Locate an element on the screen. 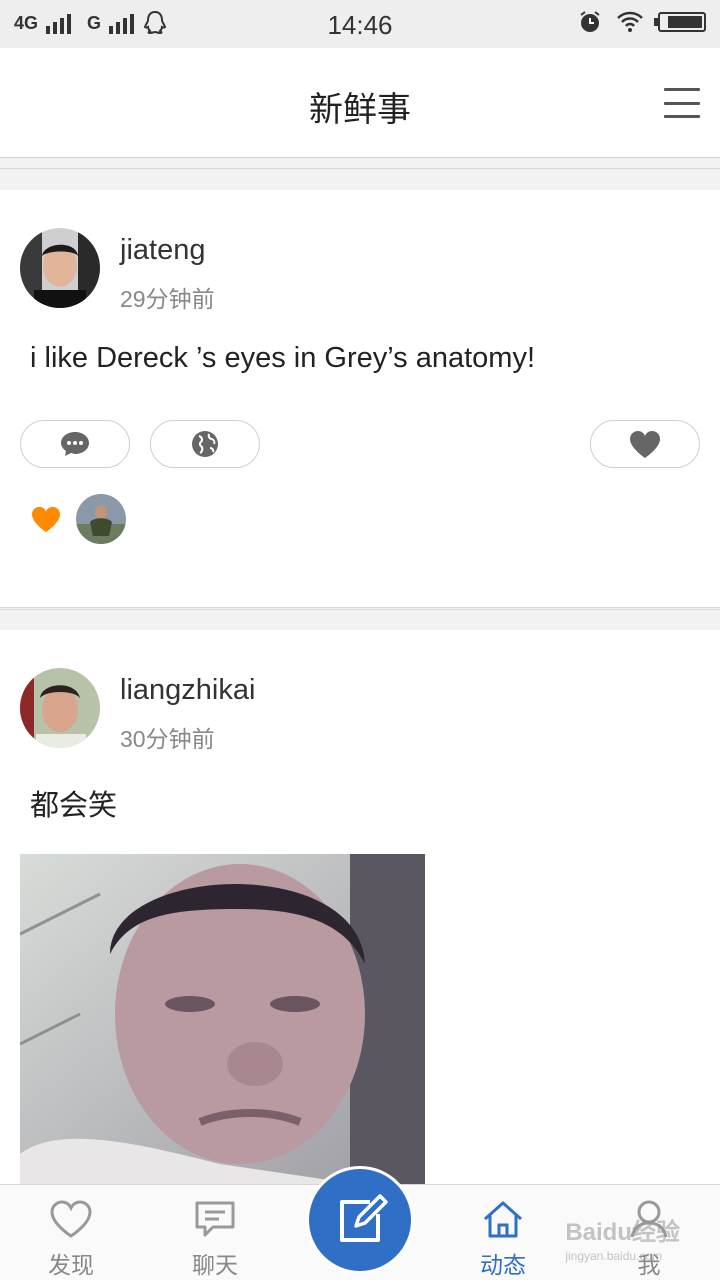 The height and width of the screenshot is (1280, 720). battery-icon is located at coordinates (680, 22).